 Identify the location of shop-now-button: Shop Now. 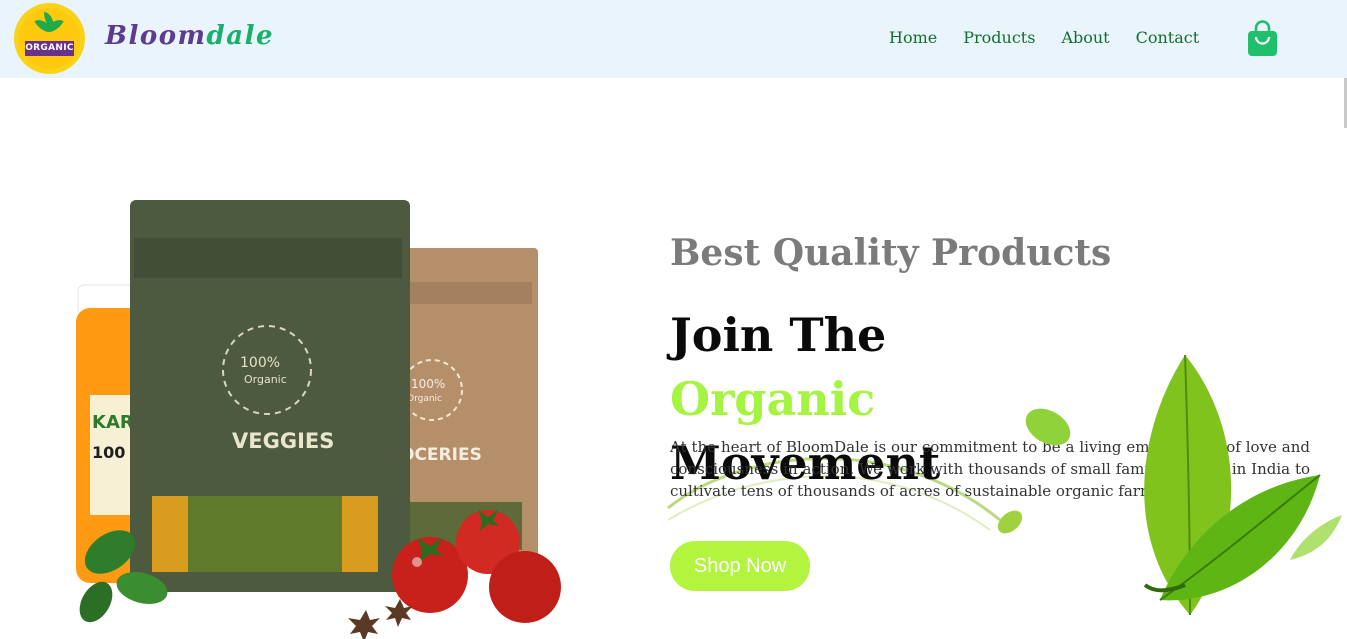
(740, 566).